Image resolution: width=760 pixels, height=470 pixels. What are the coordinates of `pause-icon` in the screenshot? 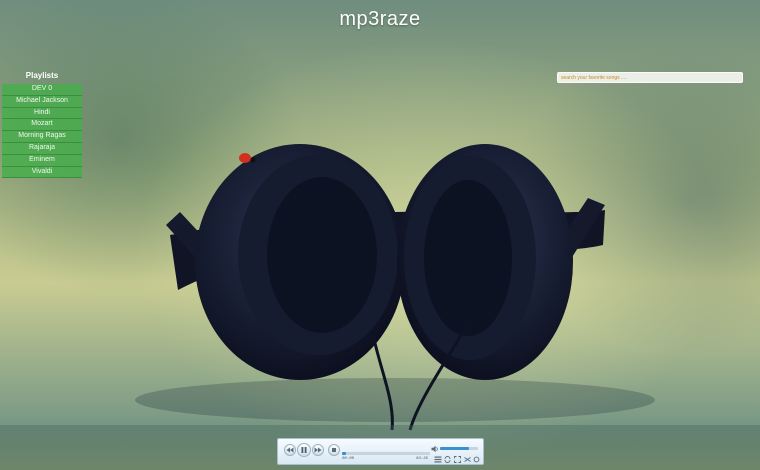 It's located at (304, 450).